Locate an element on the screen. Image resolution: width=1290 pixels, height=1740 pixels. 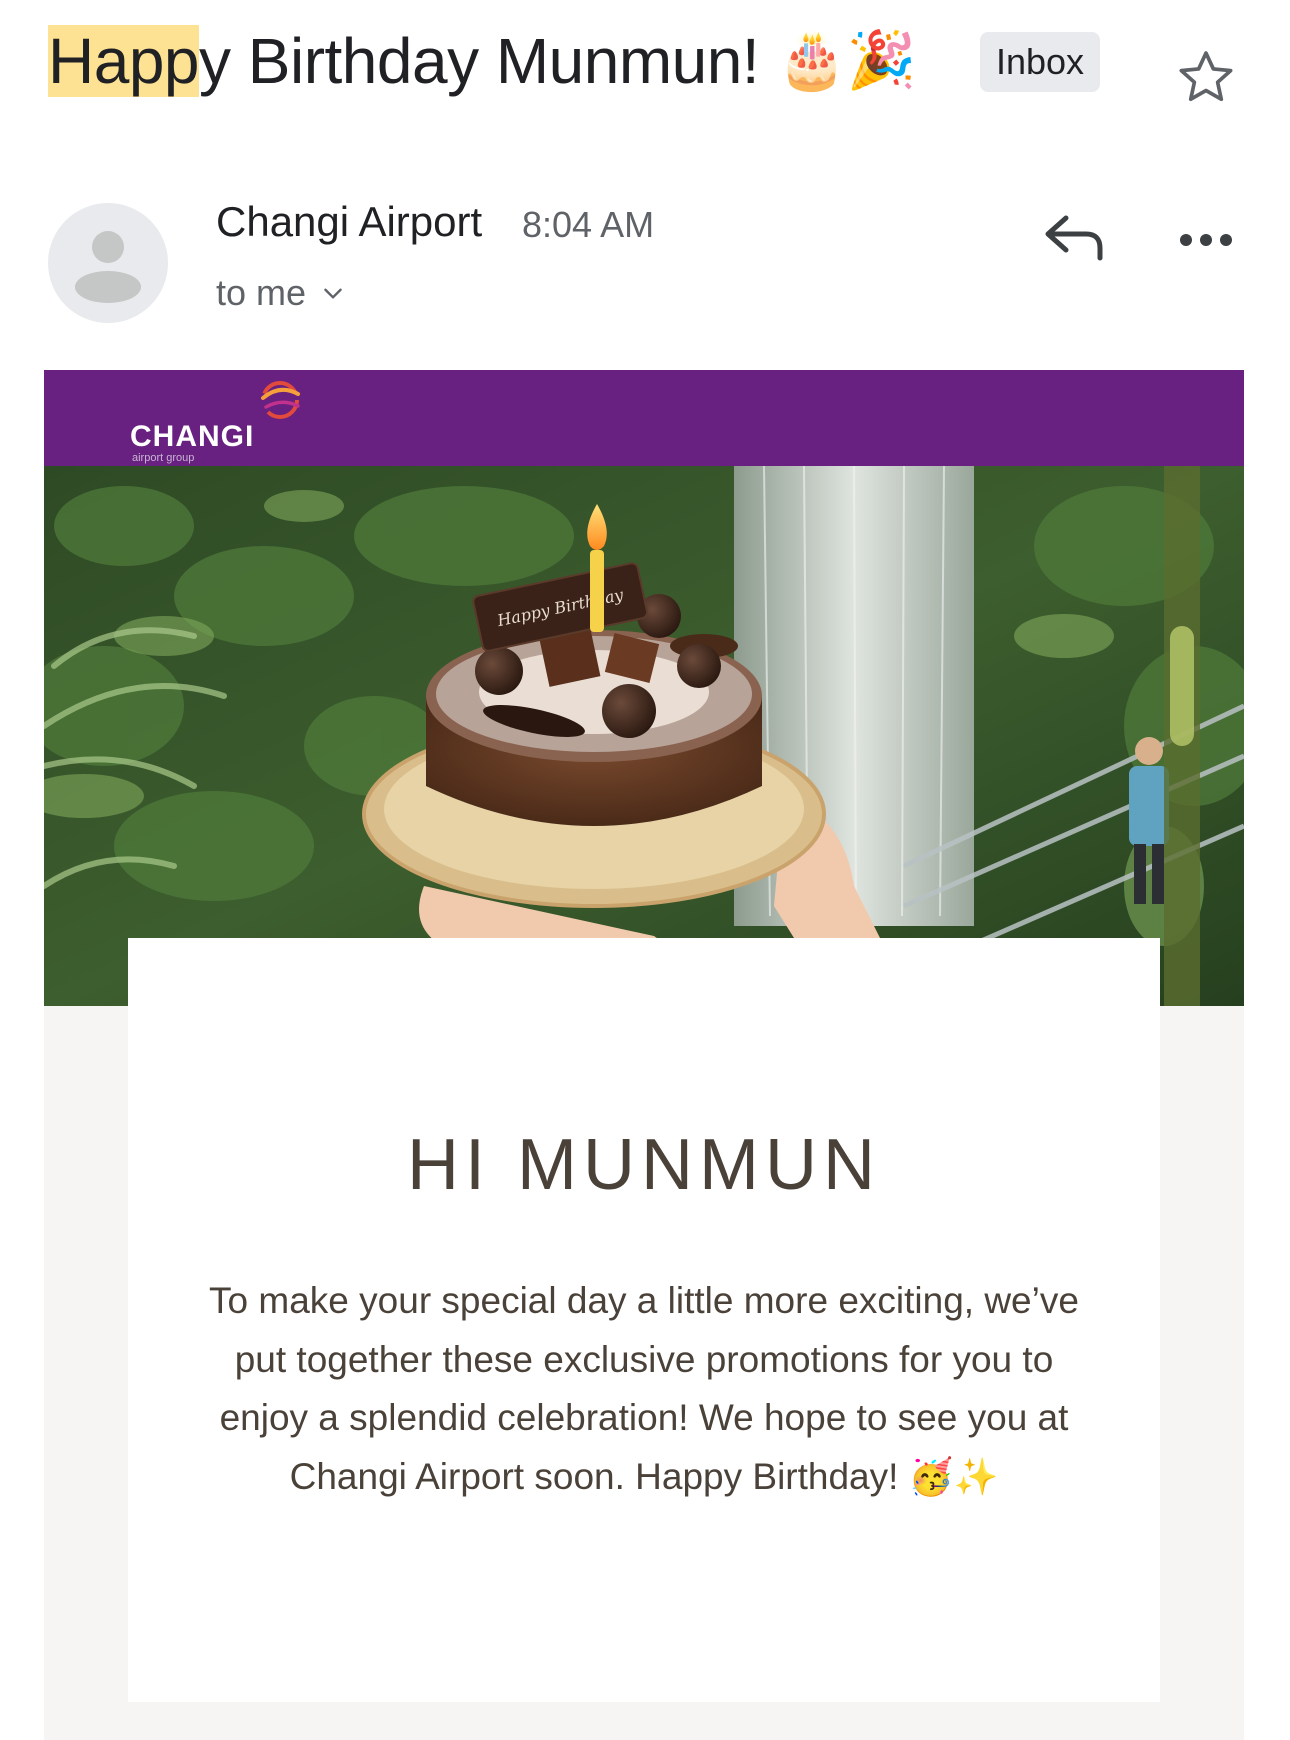
party-emoji: 🥳✨ is located at coordinates (953, 1477).